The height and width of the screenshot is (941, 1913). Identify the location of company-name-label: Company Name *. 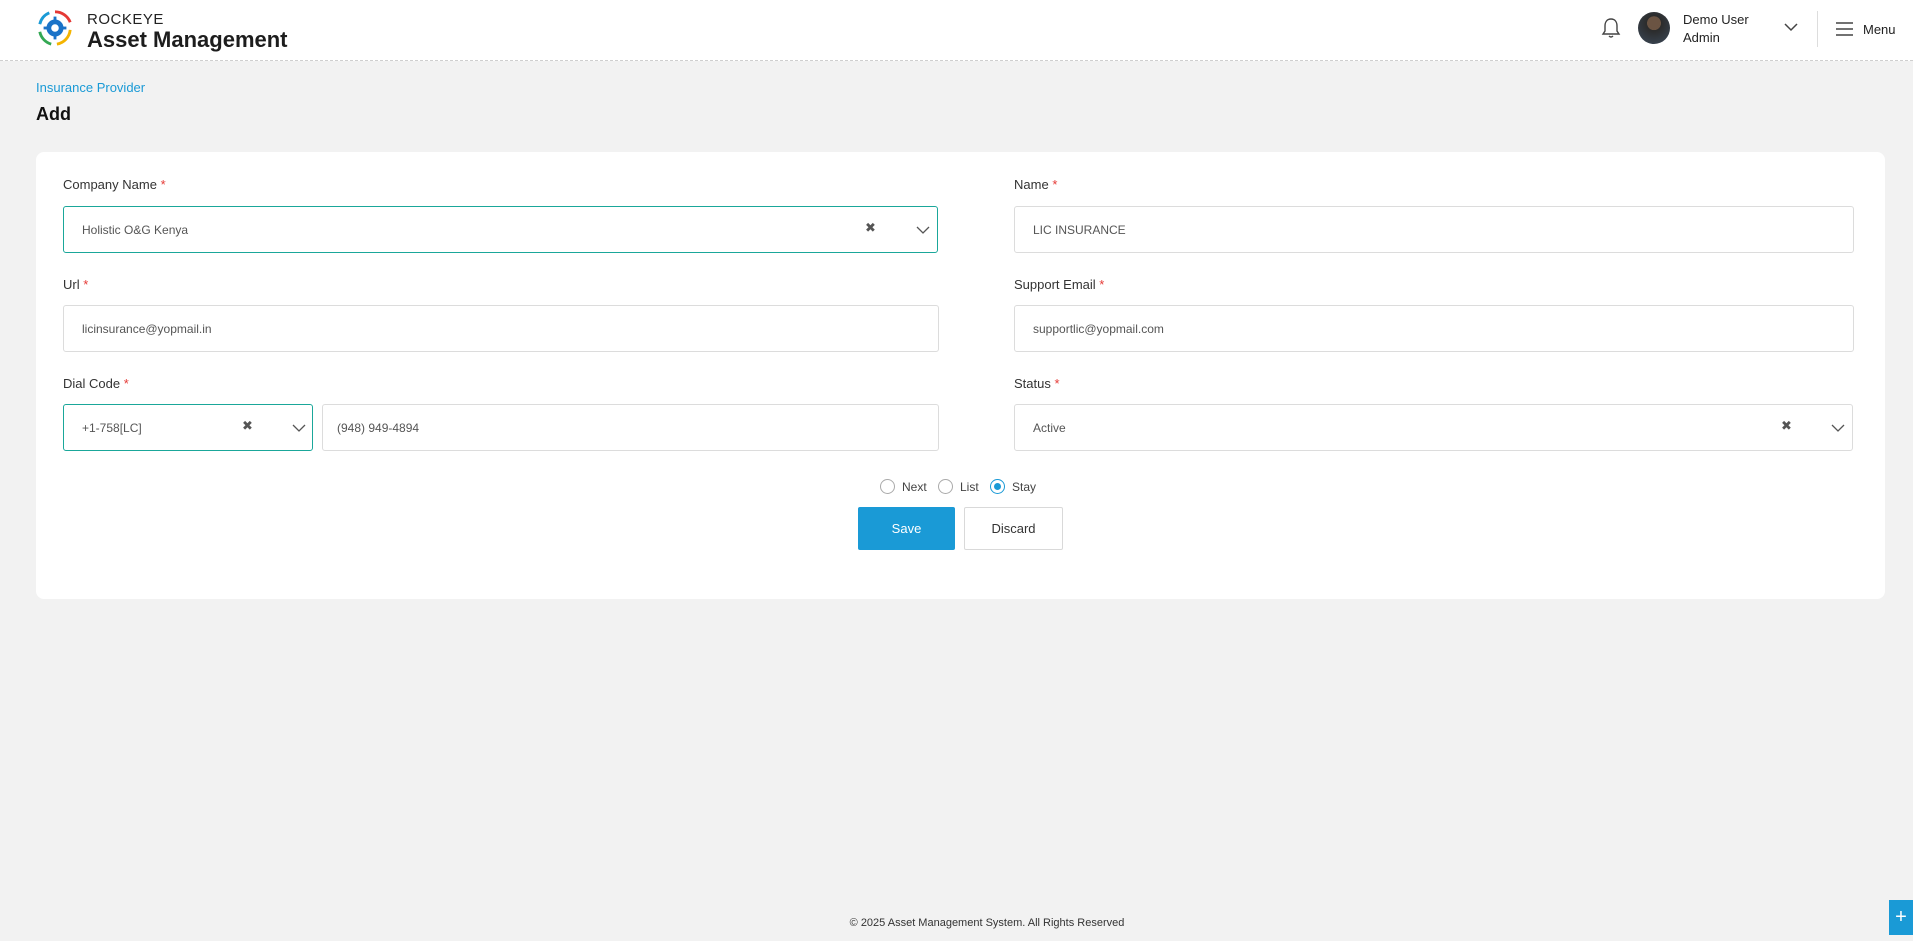
(114, 184).